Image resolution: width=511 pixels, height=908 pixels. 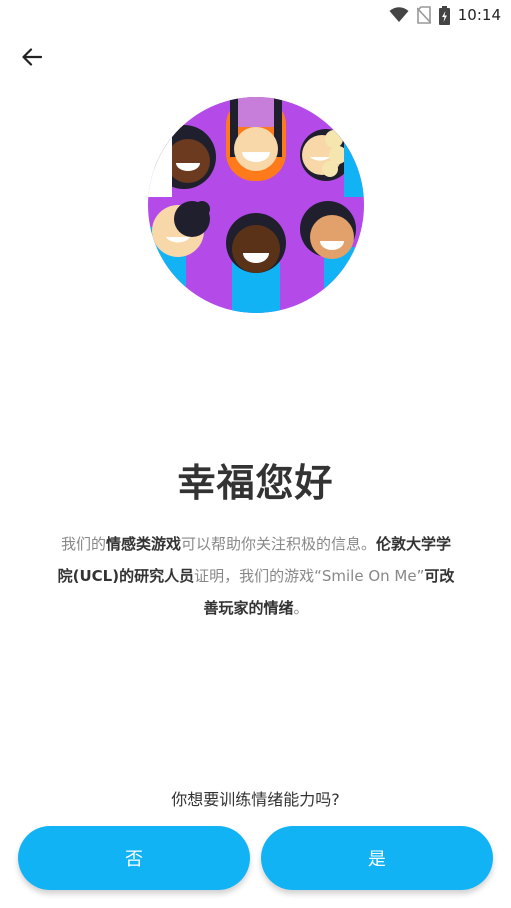 What do you see at coordinates (479, 15) in the screenshot?
I see `status-time: 10:14` at bounding box center [479, 15].